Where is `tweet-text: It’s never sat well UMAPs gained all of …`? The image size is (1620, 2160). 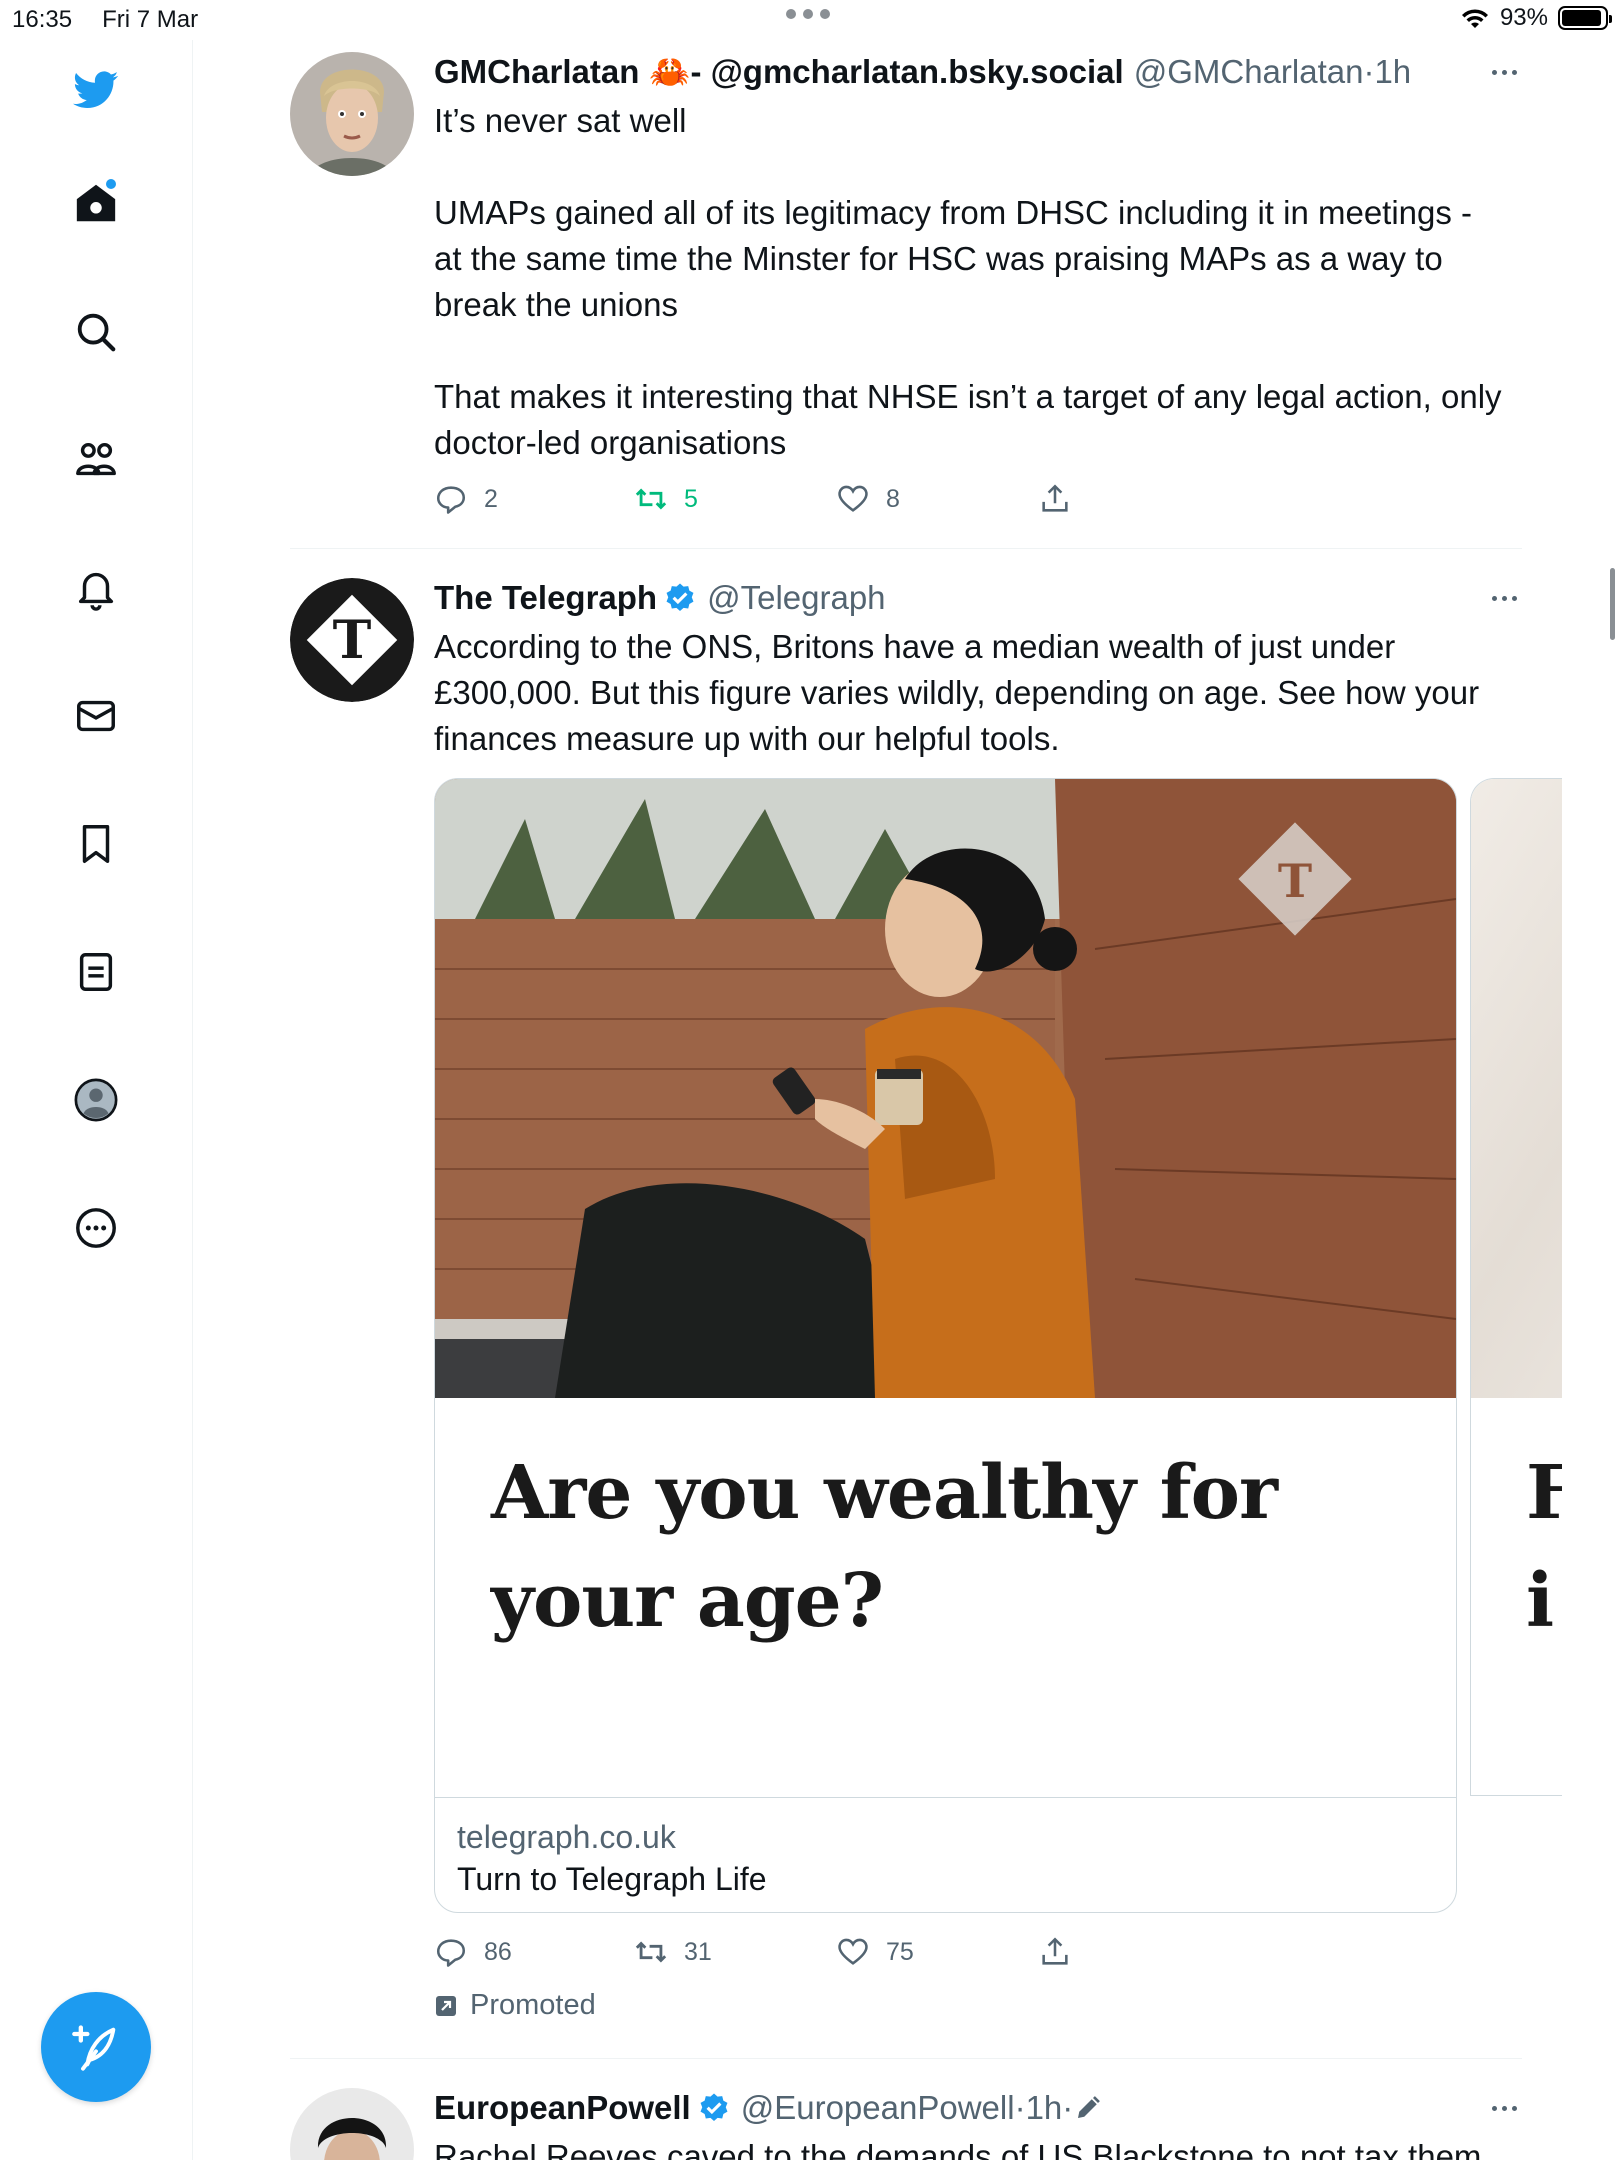 tweet-text: It’s never sat well UMAPs gained all of … is located at coordinates (968, 281).